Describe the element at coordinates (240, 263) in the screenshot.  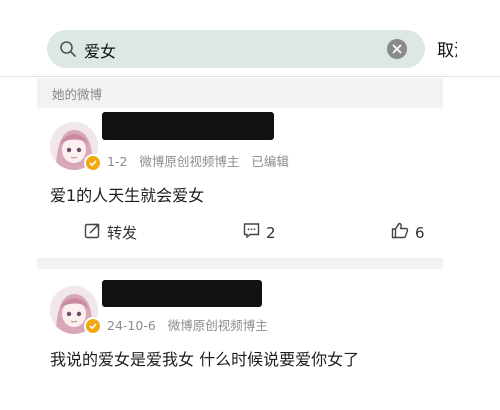
I see `post-separator` at that location.